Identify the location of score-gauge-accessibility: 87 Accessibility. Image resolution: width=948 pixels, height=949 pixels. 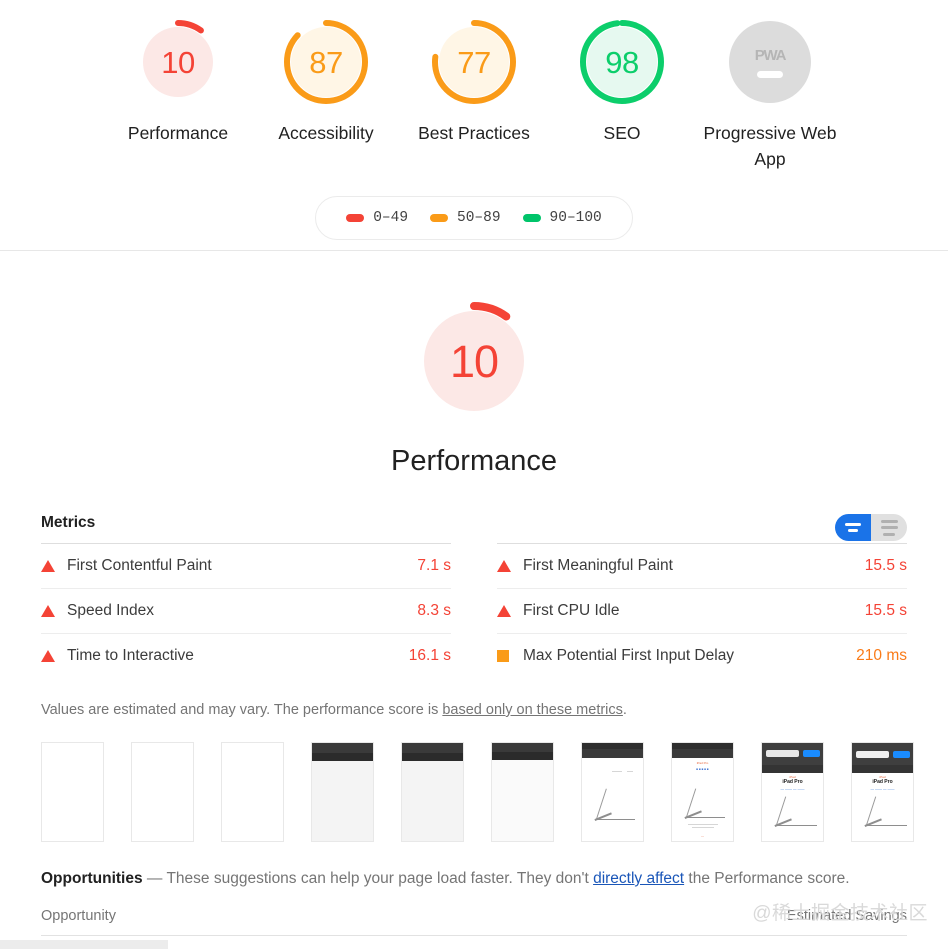
(326, 82).